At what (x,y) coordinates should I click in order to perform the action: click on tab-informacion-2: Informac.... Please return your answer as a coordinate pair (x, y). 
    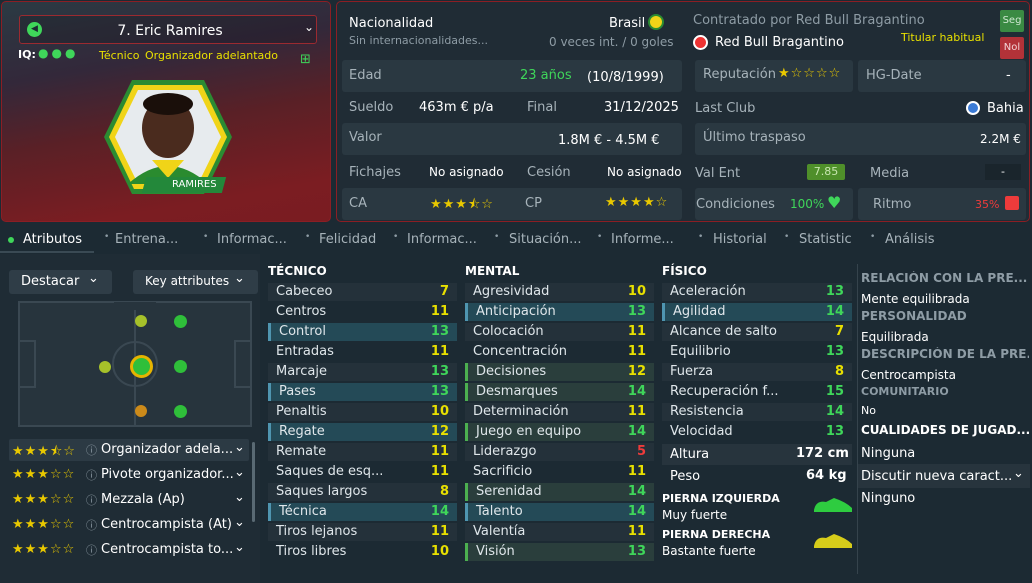
    Looking at the image, I should click on (442, 239).